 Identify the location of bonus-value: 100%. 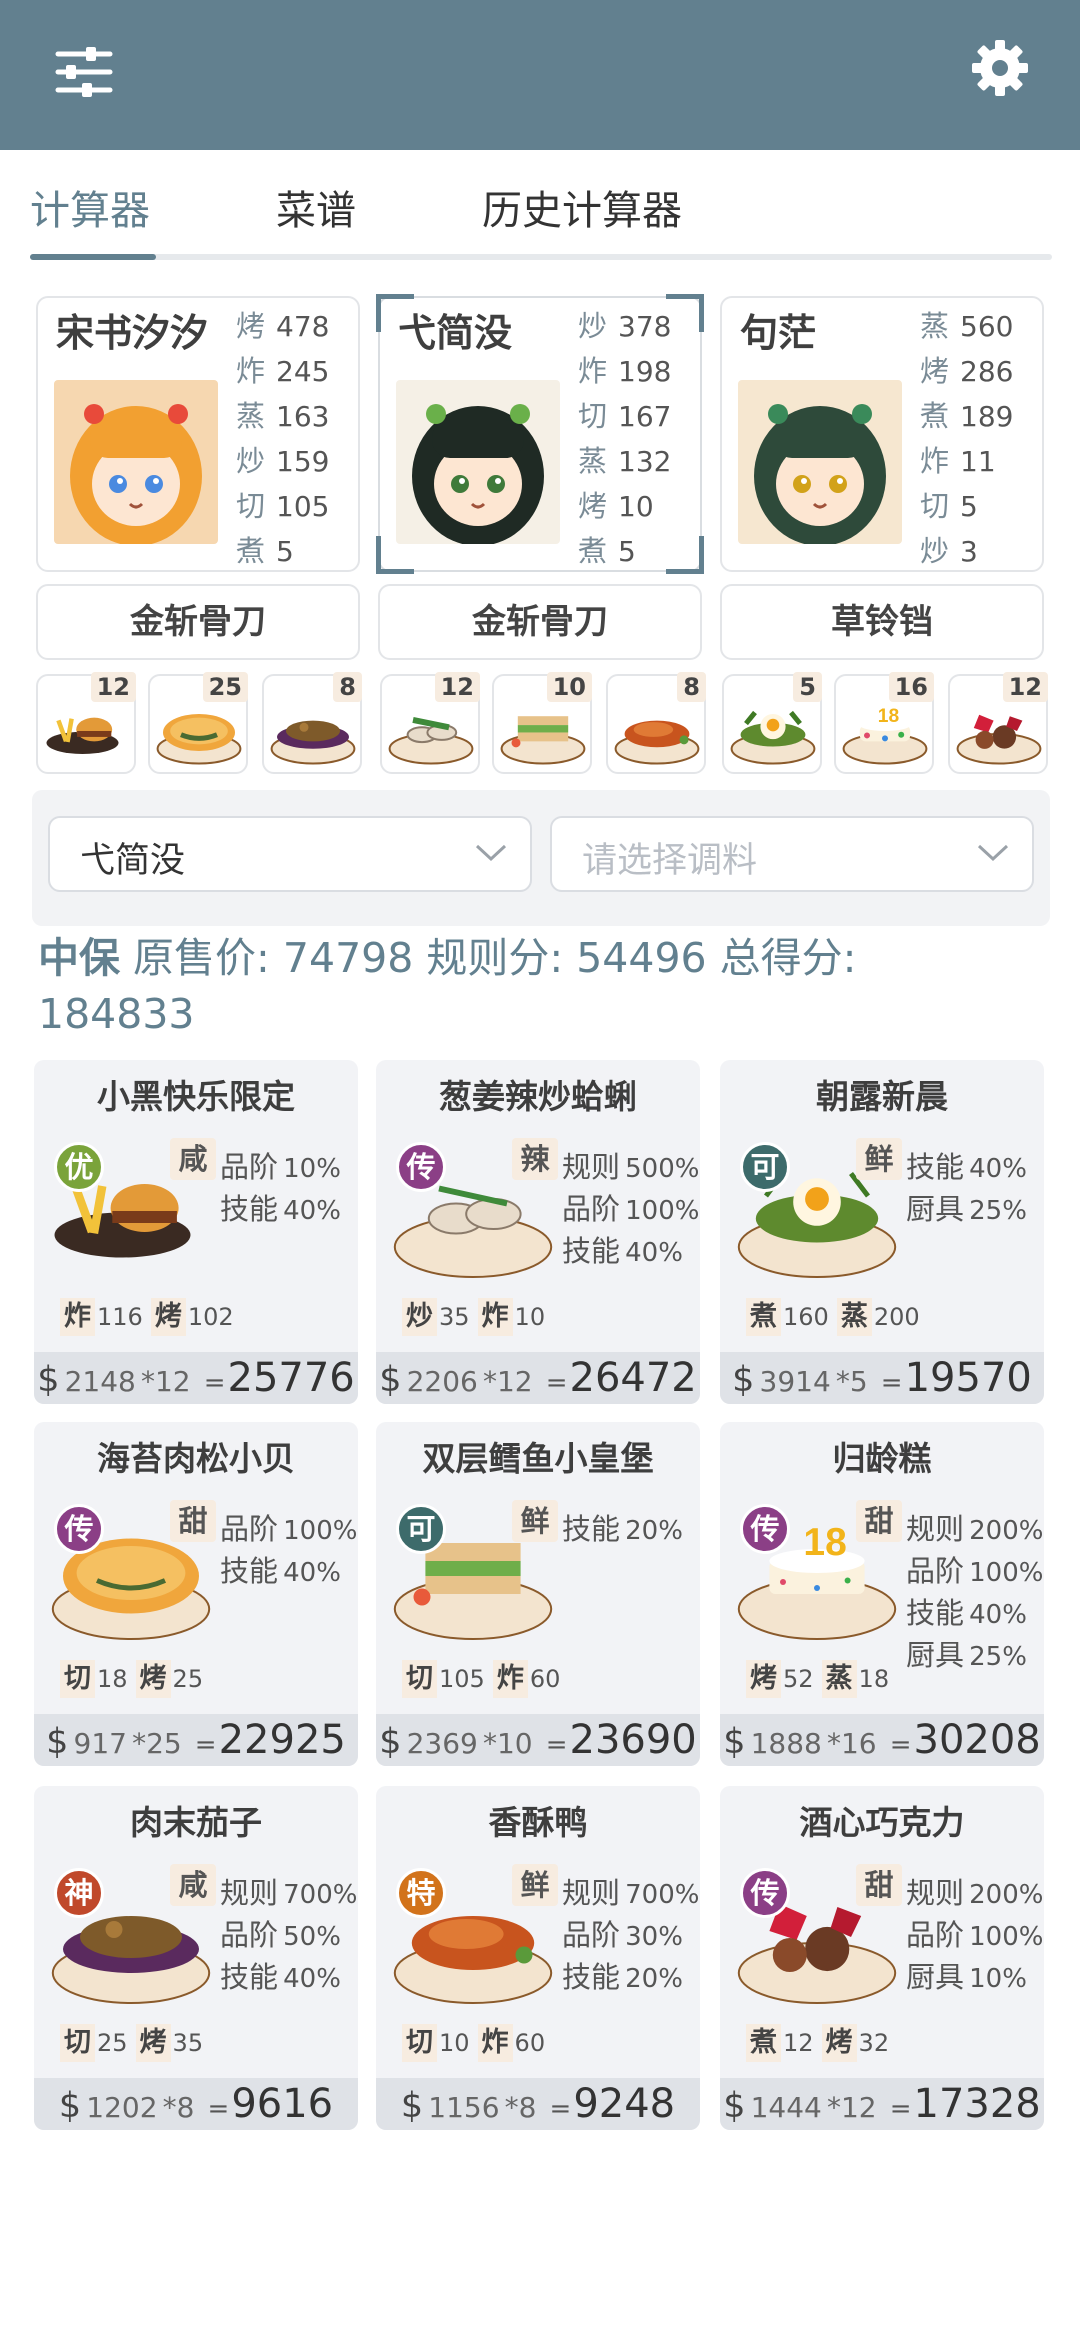
(1006, 1937).